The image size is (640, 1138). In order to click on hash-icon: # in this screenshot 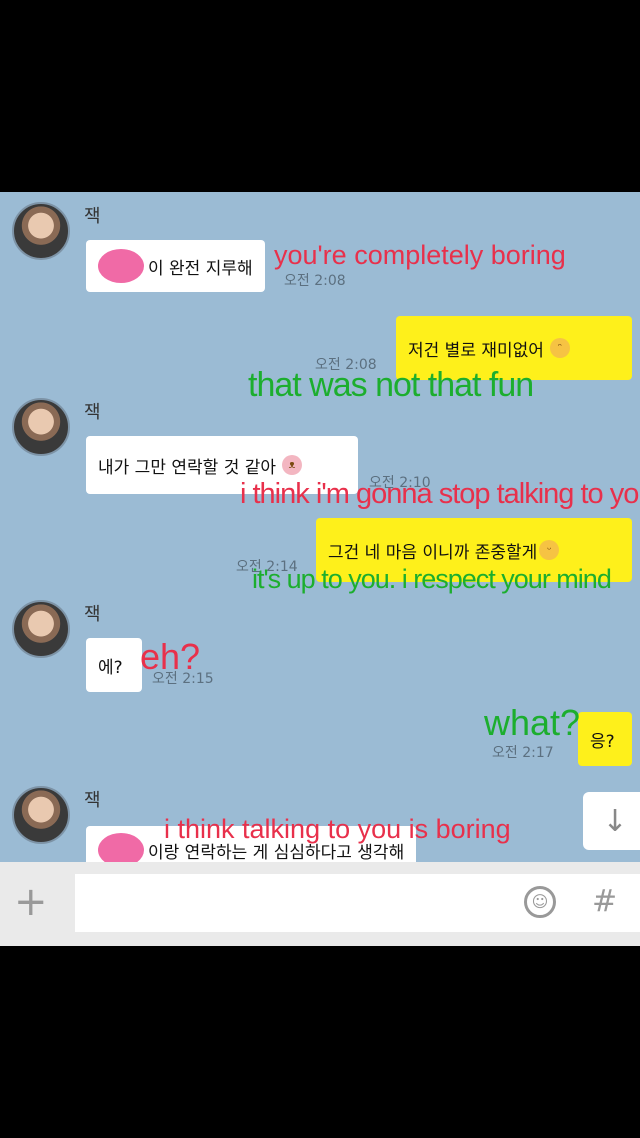, I will do `click(604, 901)`.